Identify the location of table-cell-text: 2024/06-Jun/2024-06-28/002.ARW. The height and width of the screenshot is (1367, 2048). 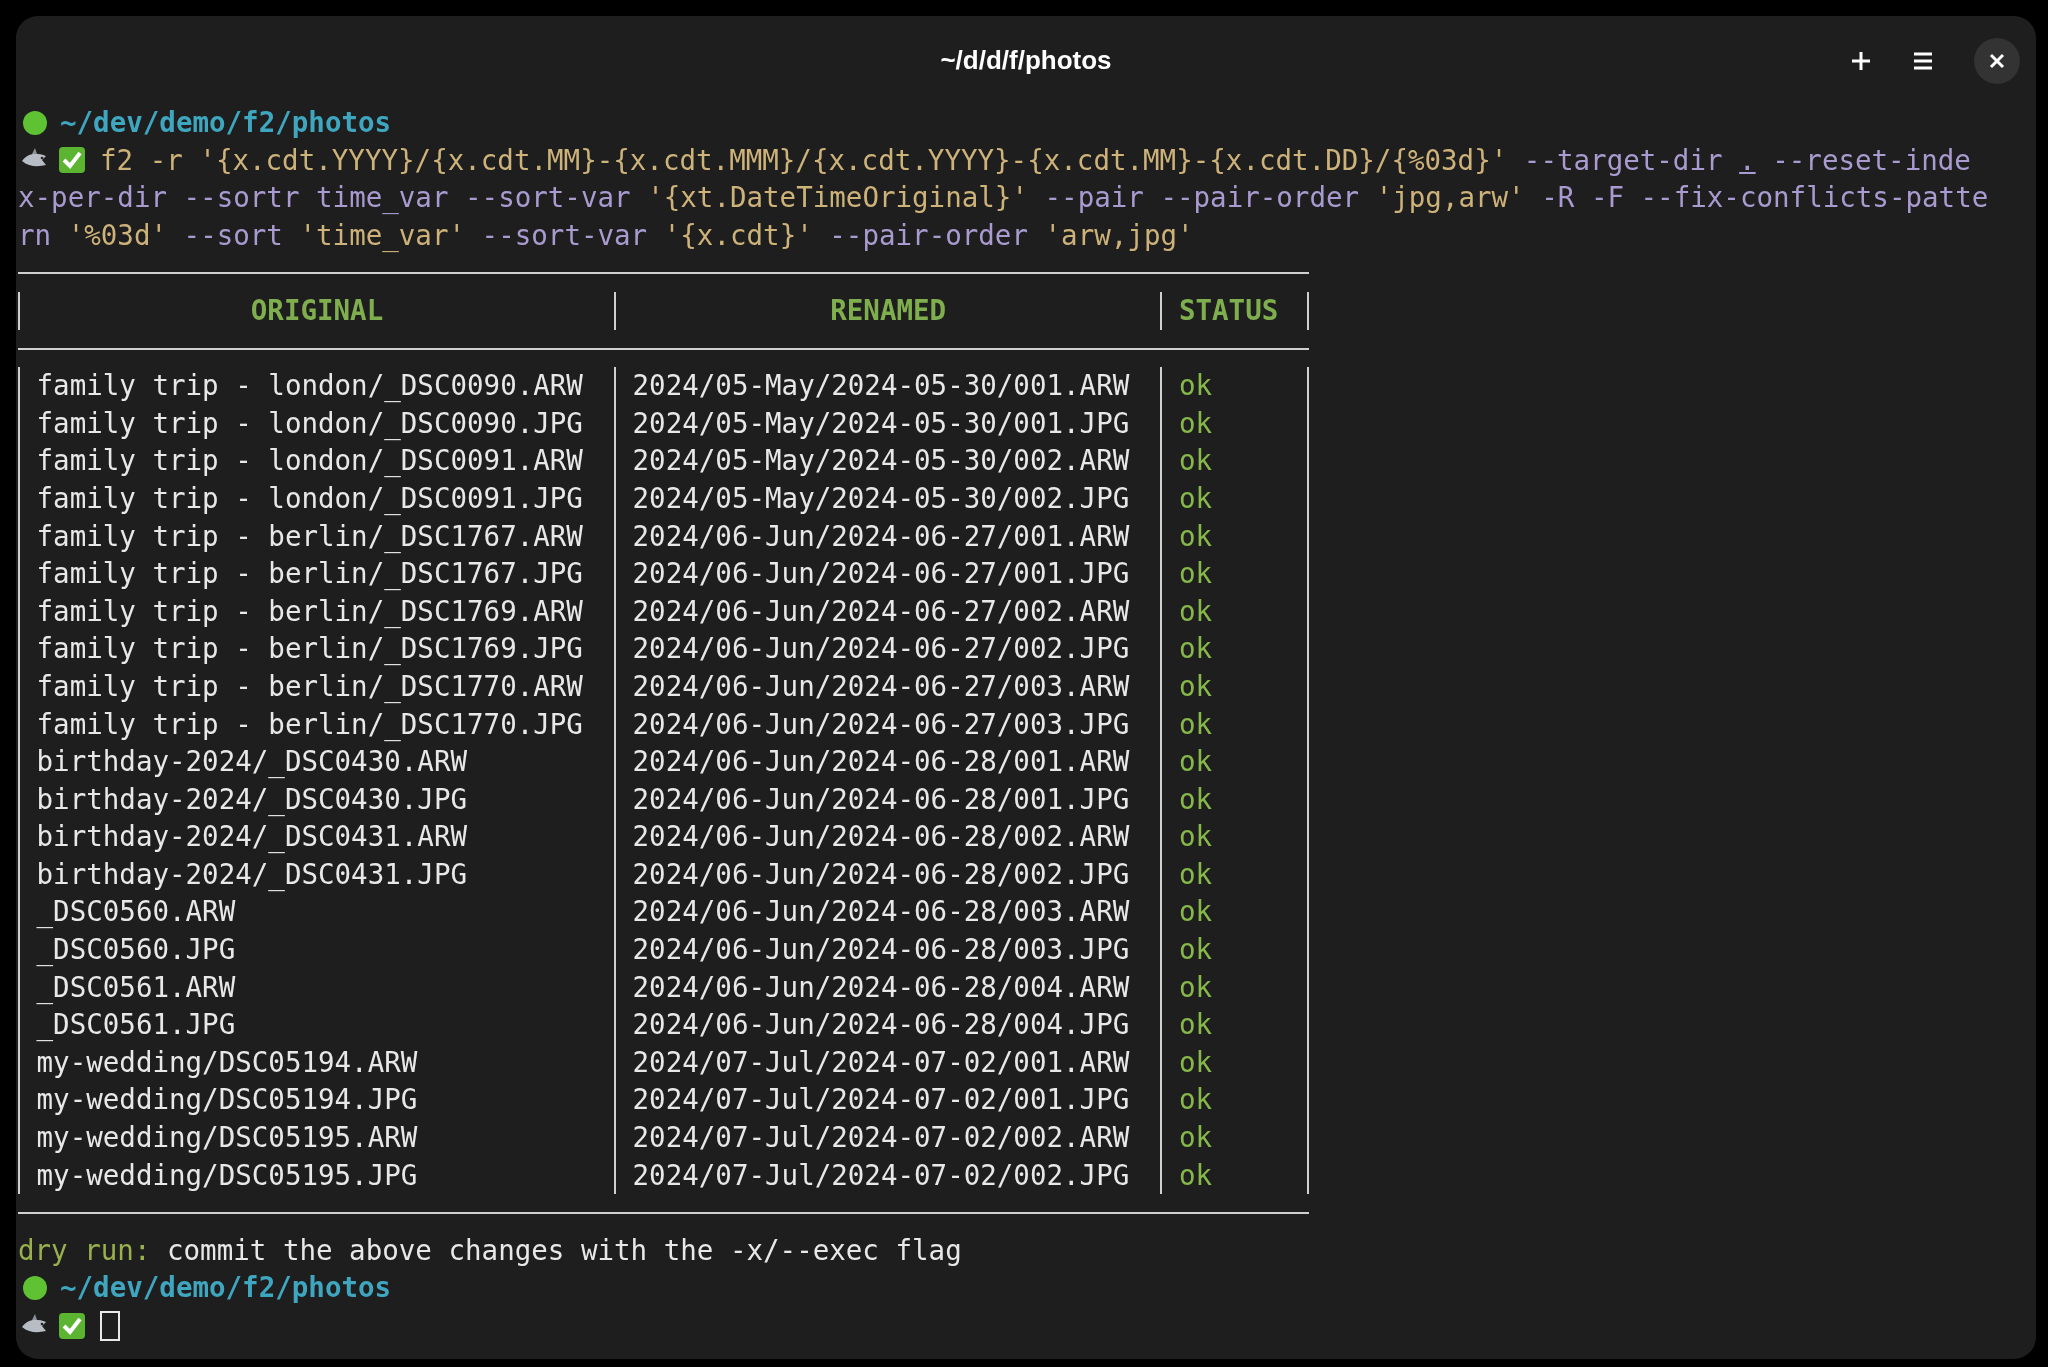
(881, 837).